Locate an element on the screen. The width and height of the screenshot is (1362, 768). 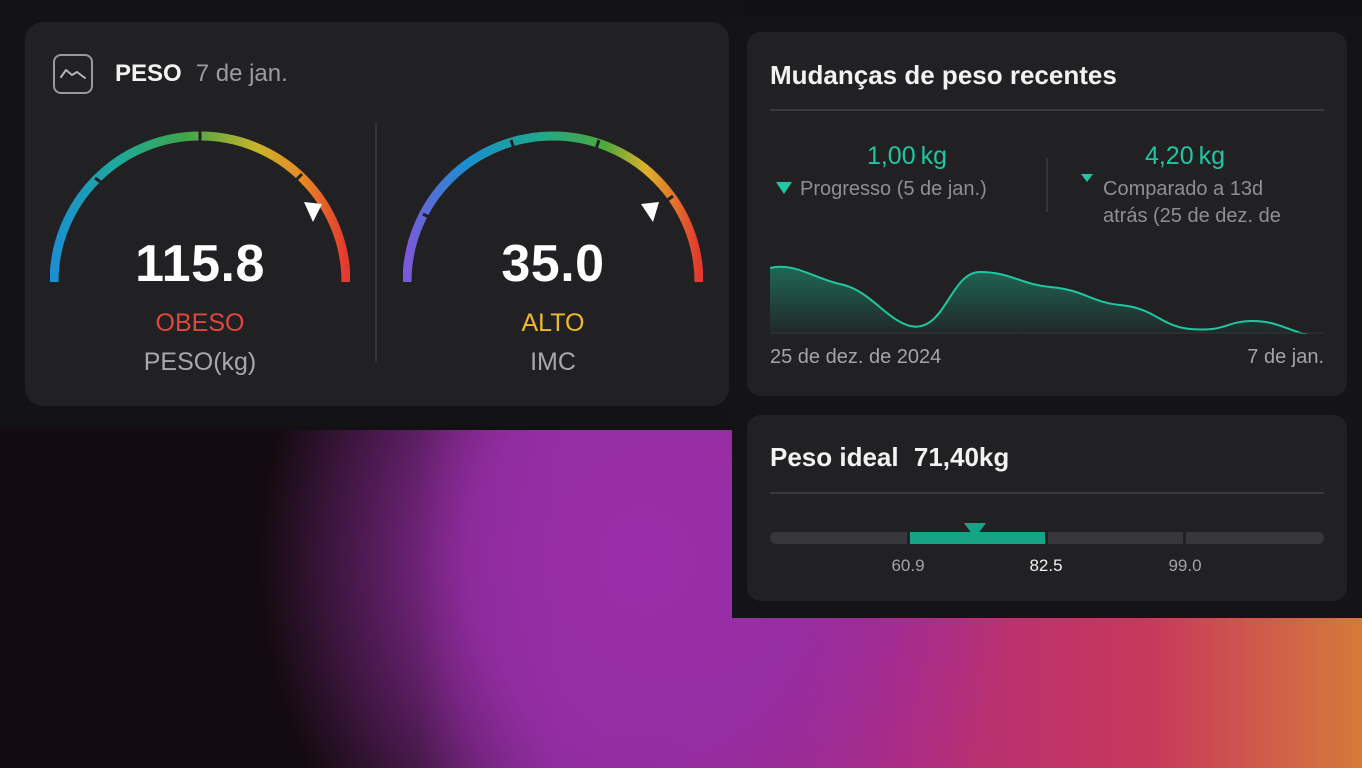
comparison-caption-line2: atrás (25 de dez. de is located at coordinates (1192, 216).